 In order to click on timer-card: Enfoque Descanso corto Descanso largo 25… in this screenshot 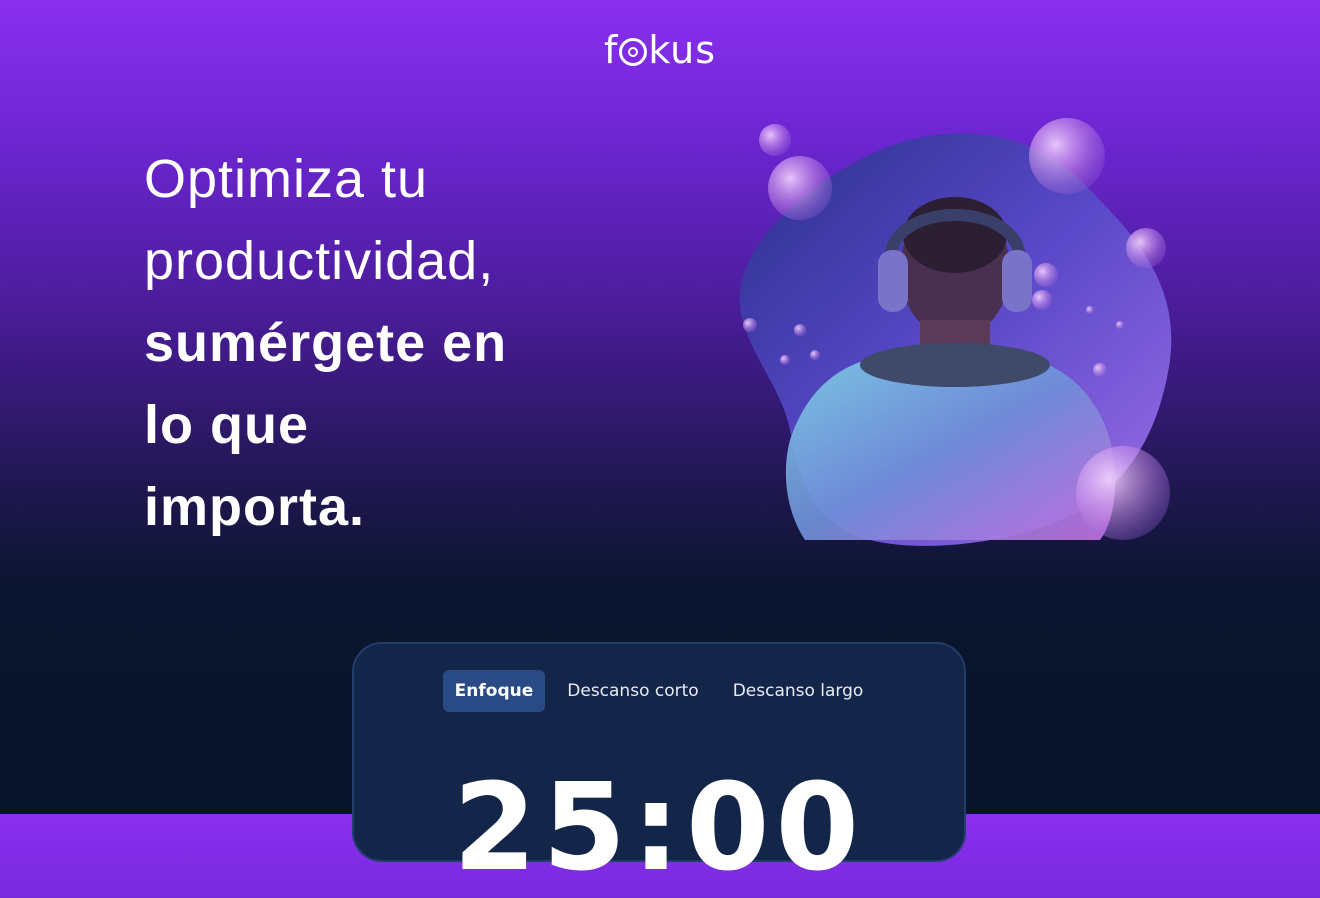, I will do `click(659, 770)`.